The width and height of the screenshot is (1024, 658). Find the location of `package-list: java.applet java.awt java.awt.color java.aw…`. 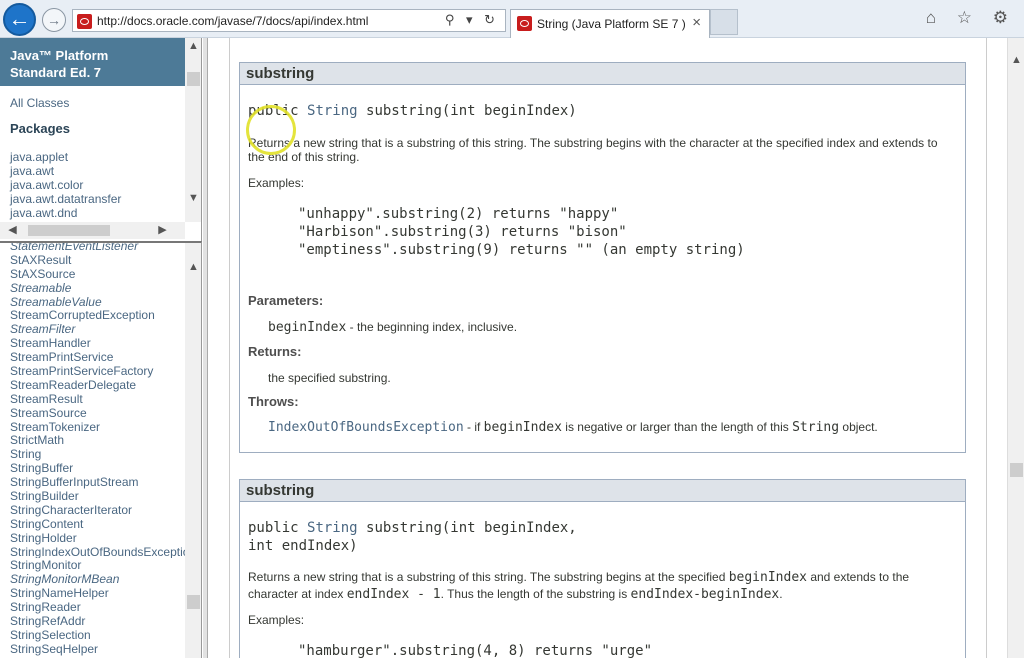

package-list: java.applet java.awt java.awt.color java.aw… is located at coordinates (65, 185).